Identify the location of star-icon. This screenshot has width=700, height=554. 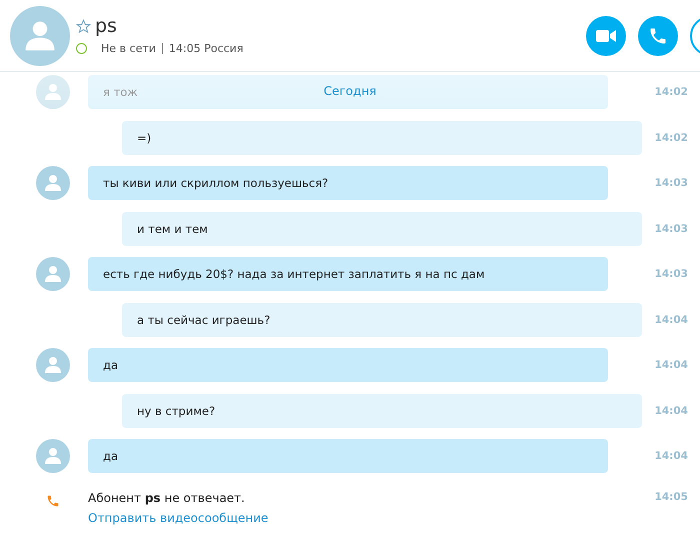
(83, 26).